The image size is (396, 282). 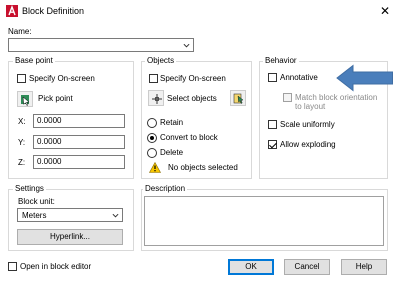 I want to click on base-specify-label: Specify On-screen, so click(x=62, y=78).